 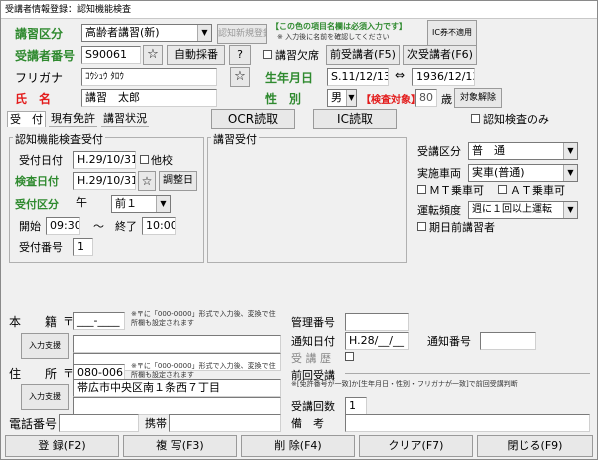 I want to click on exam-date-star-button: ☆, so click(x=147, y=181).